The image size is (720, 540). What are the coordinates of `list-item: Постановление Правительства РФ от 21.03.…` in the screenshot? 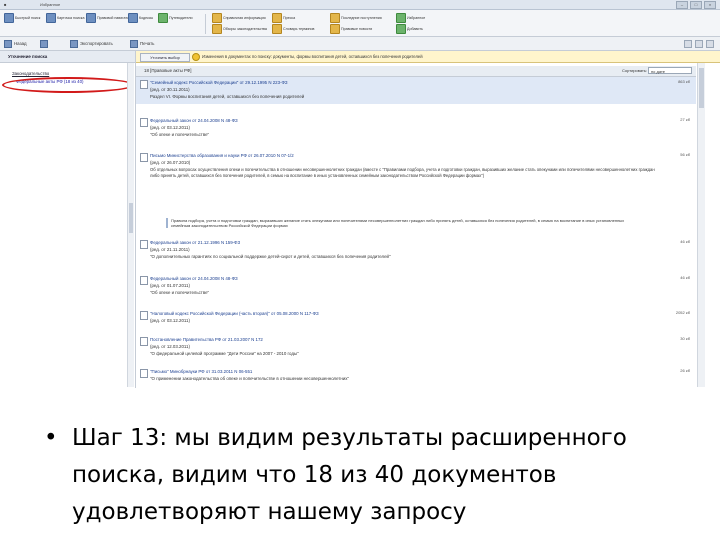 It's located at (416, 348).